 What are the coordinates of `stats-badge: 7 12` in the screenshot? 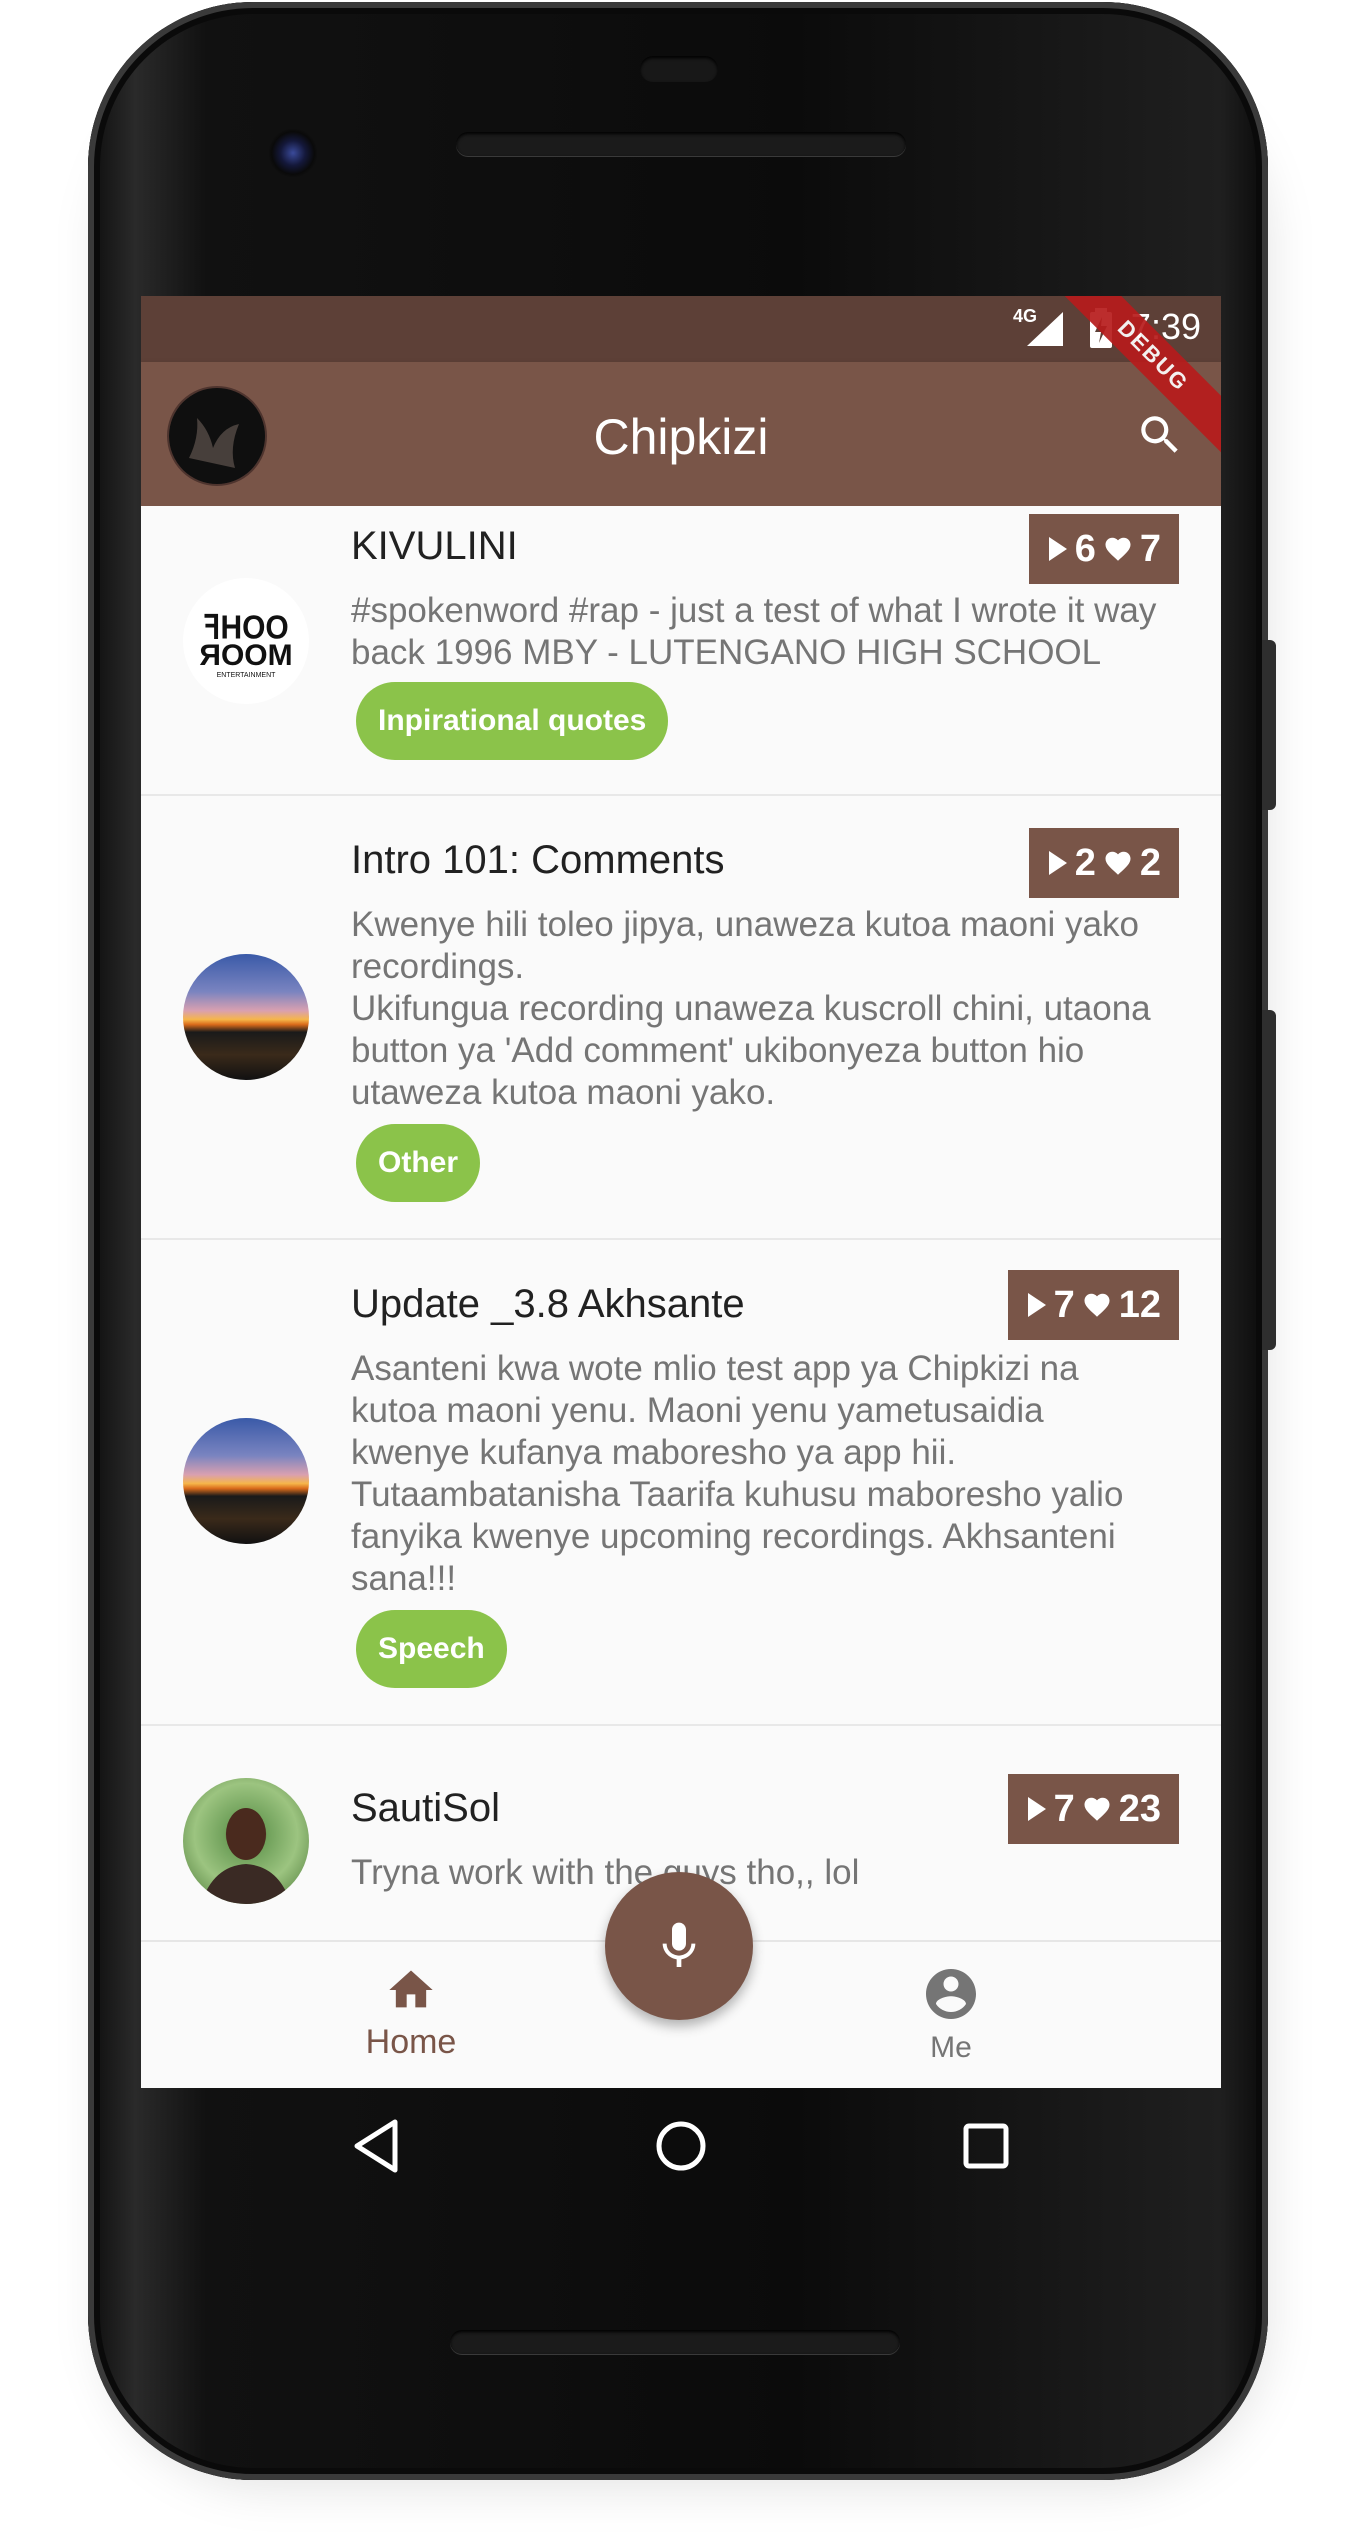 It's located at (1093, 1305).